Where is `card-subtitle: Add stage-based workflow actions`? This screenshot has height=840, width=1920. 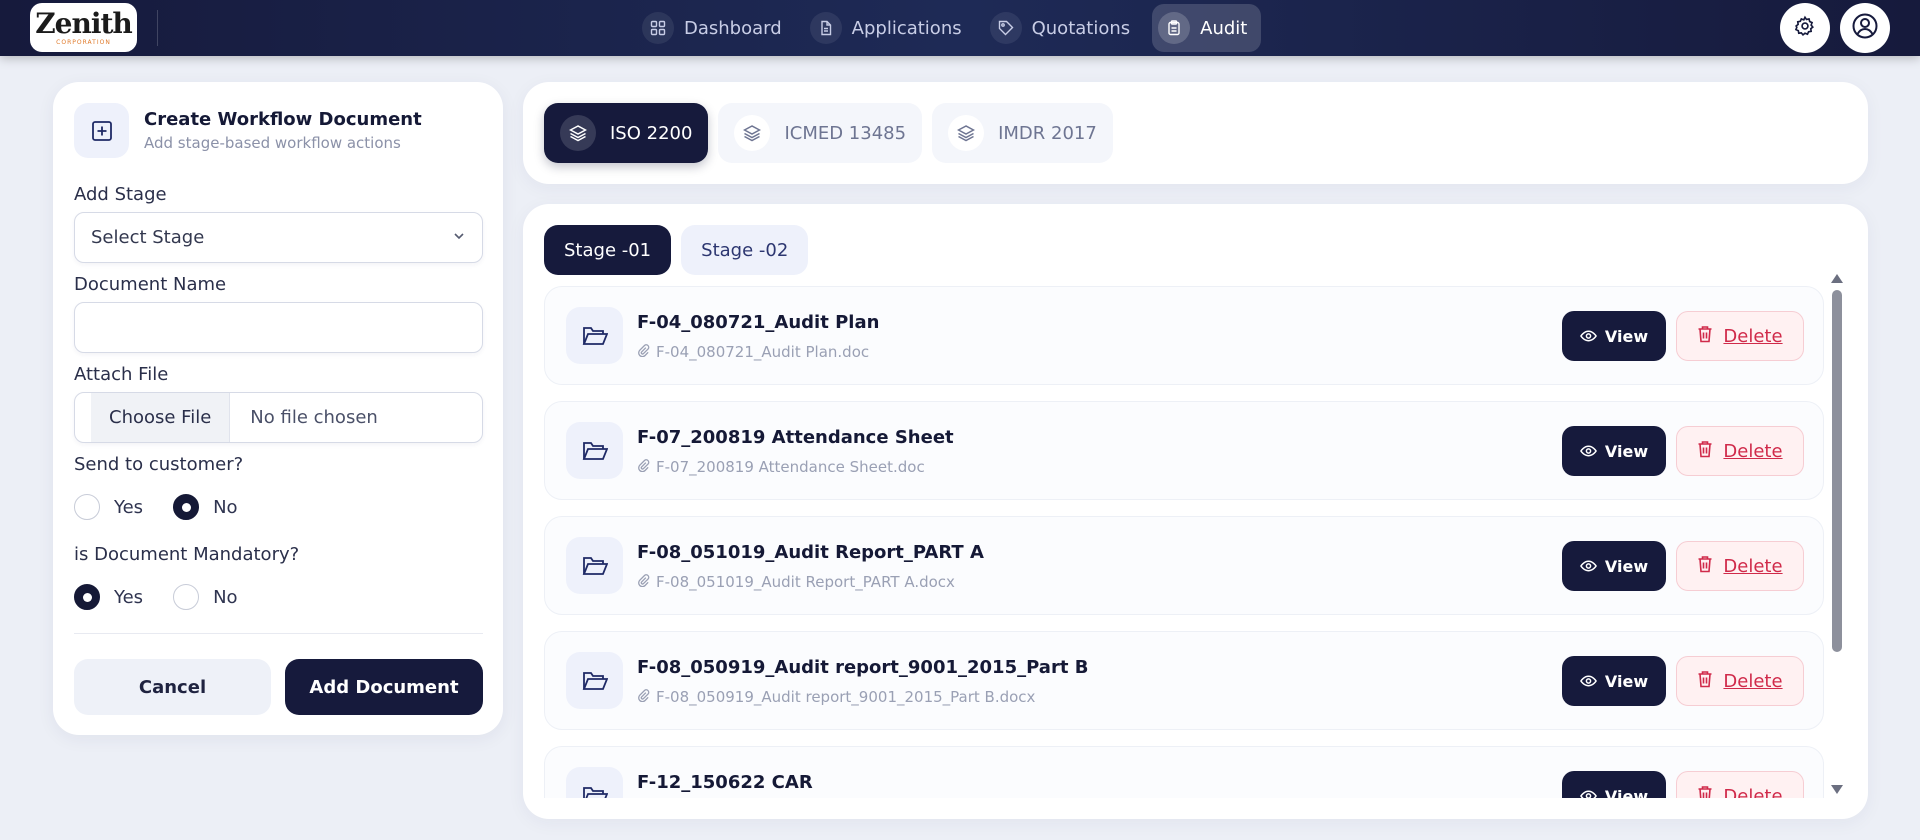 card-subtitle: Add stage-based workflow actions is located at coordinates (272, 143).